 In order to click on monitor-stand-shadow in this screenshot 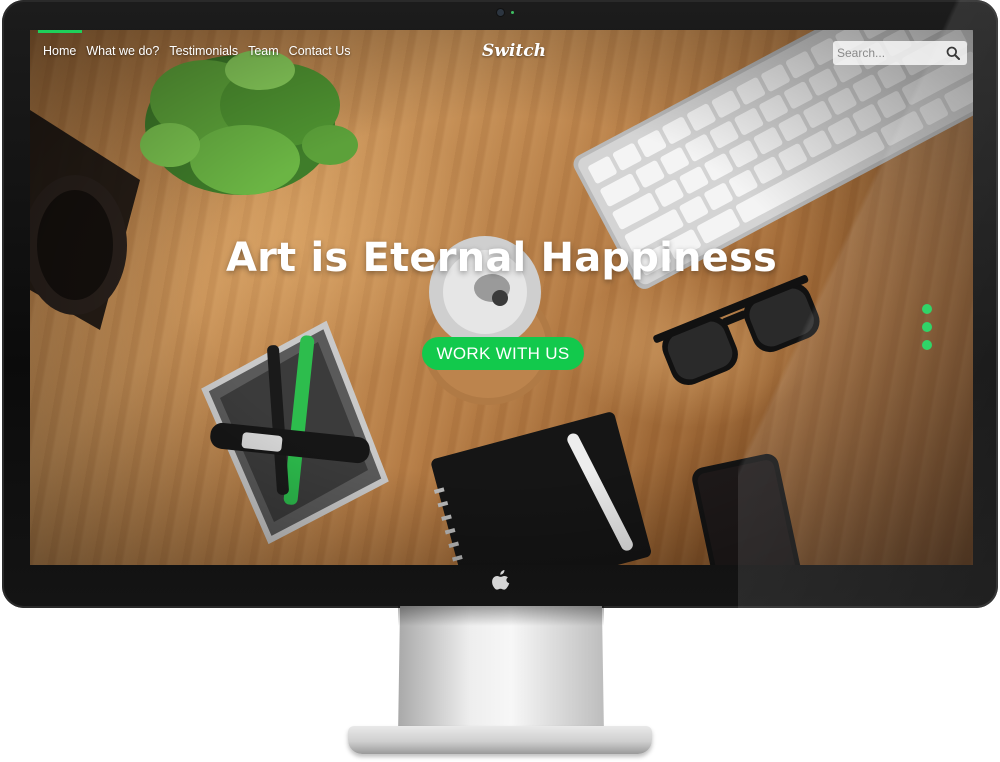, I will do `click(501, 616)`.